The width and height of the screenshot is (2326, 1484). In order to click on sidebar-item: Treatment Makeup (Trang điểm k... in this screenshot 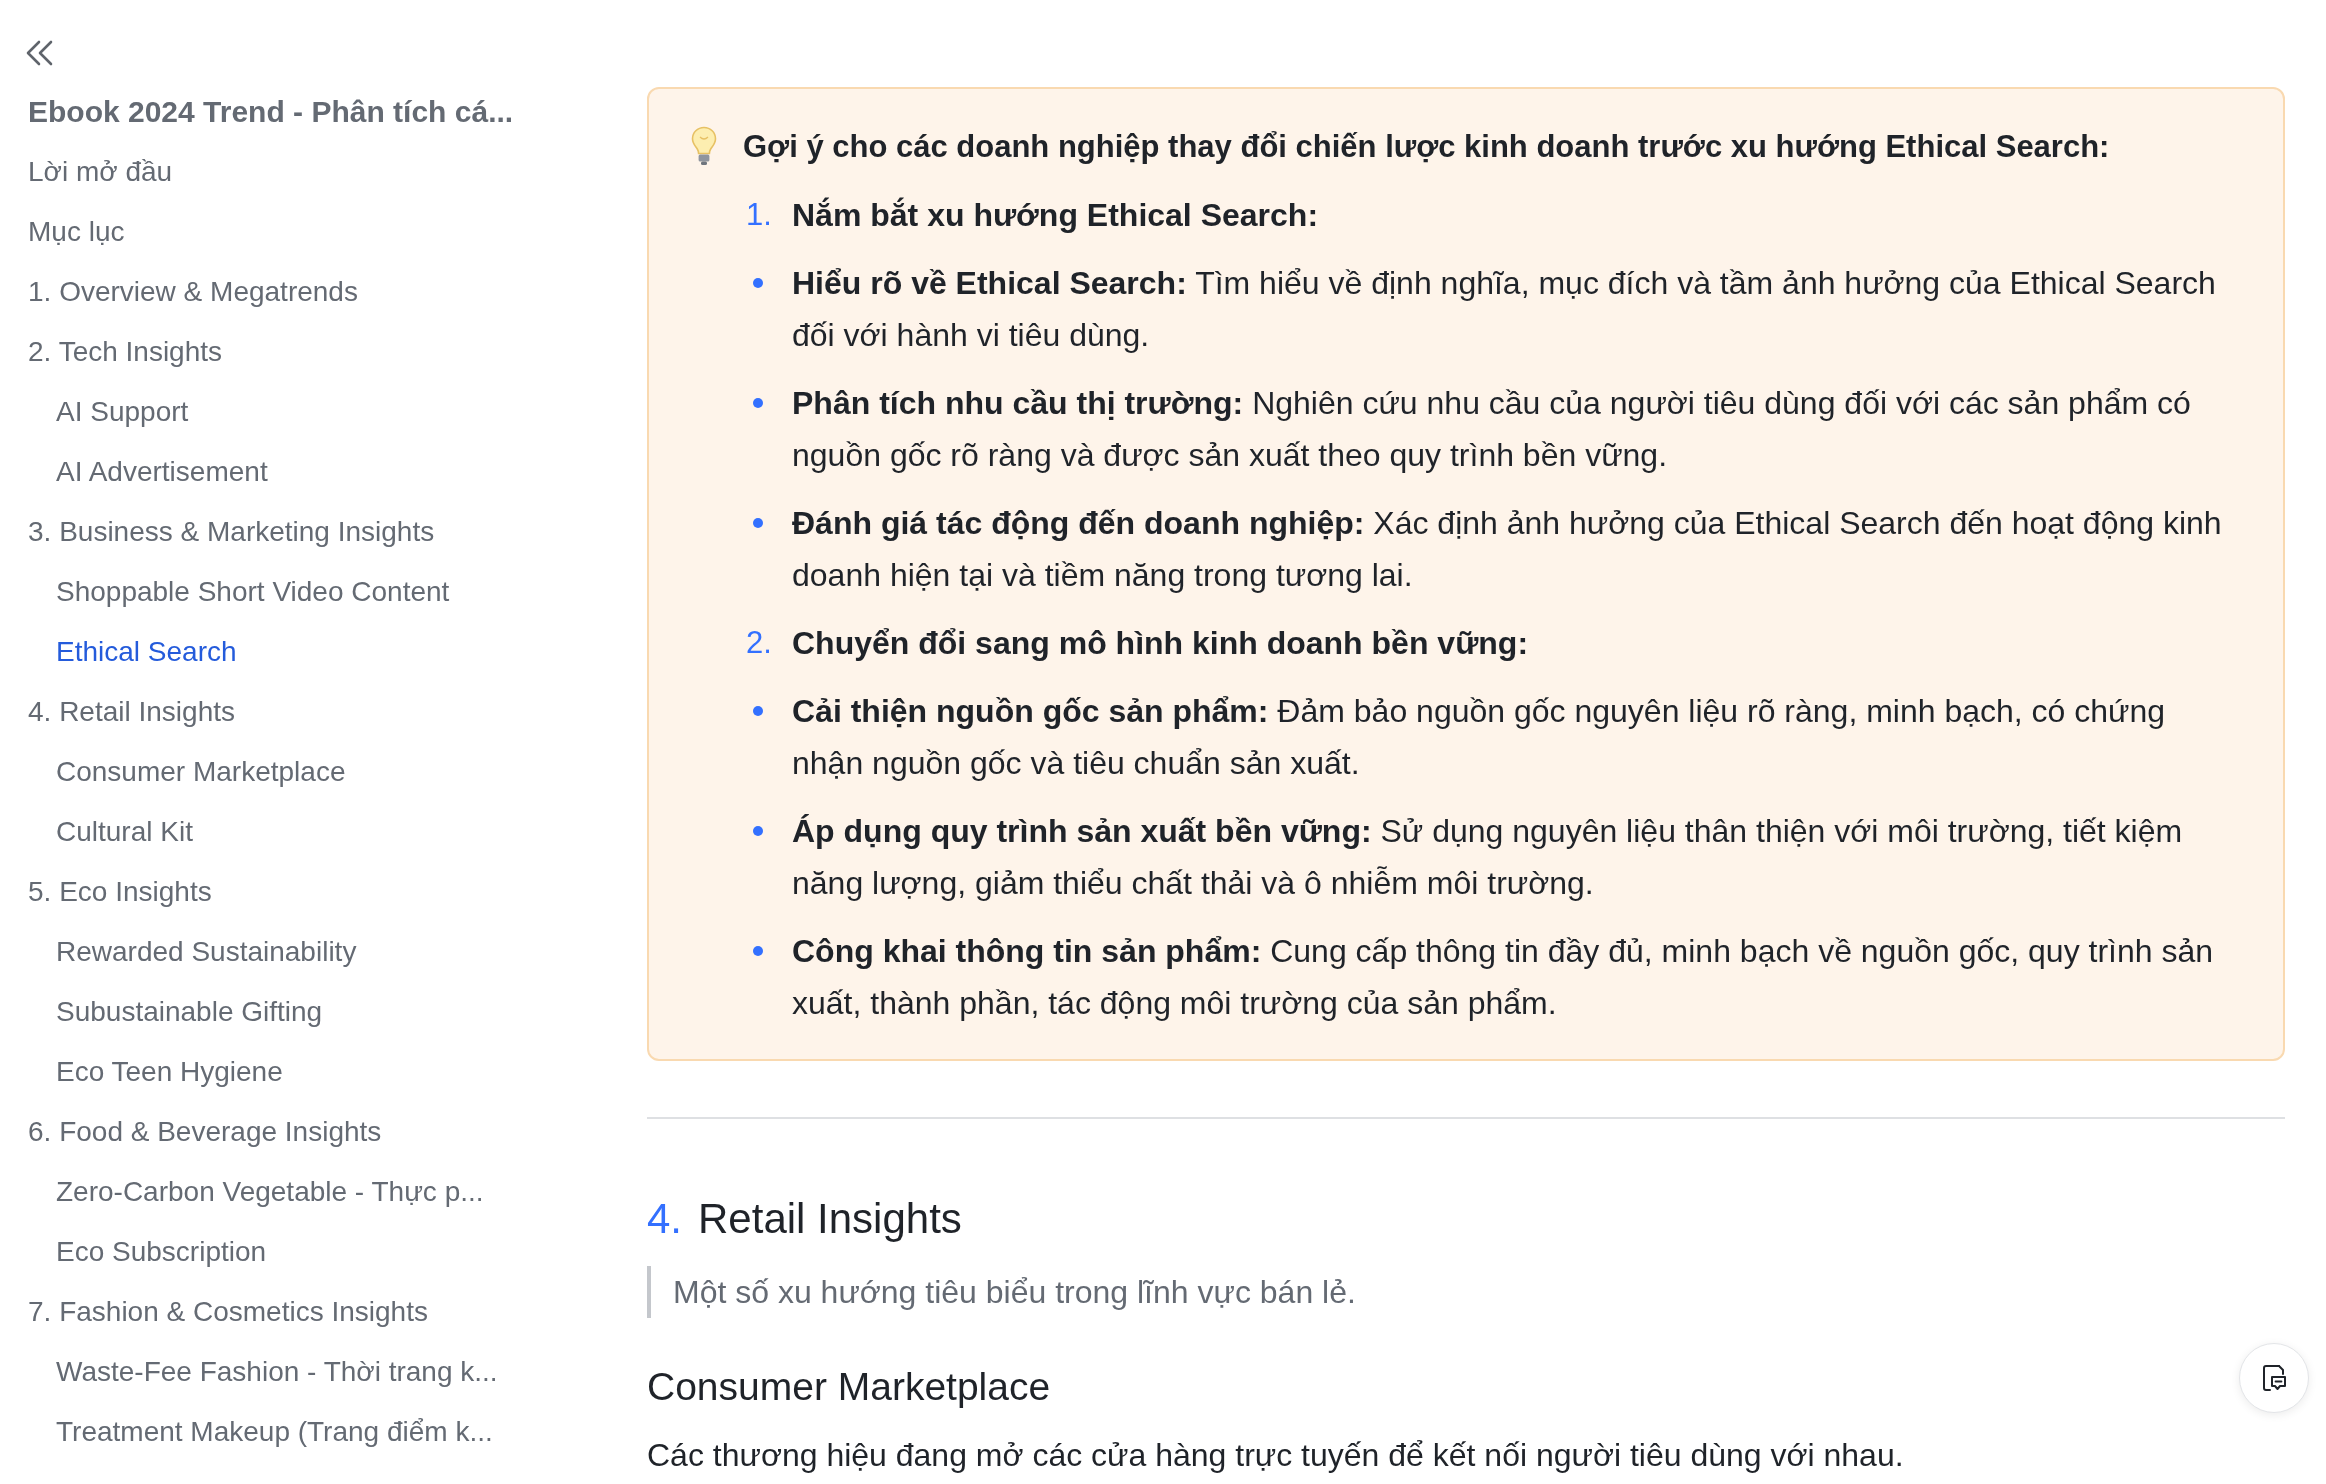, I will do `click(274, 1432)`.